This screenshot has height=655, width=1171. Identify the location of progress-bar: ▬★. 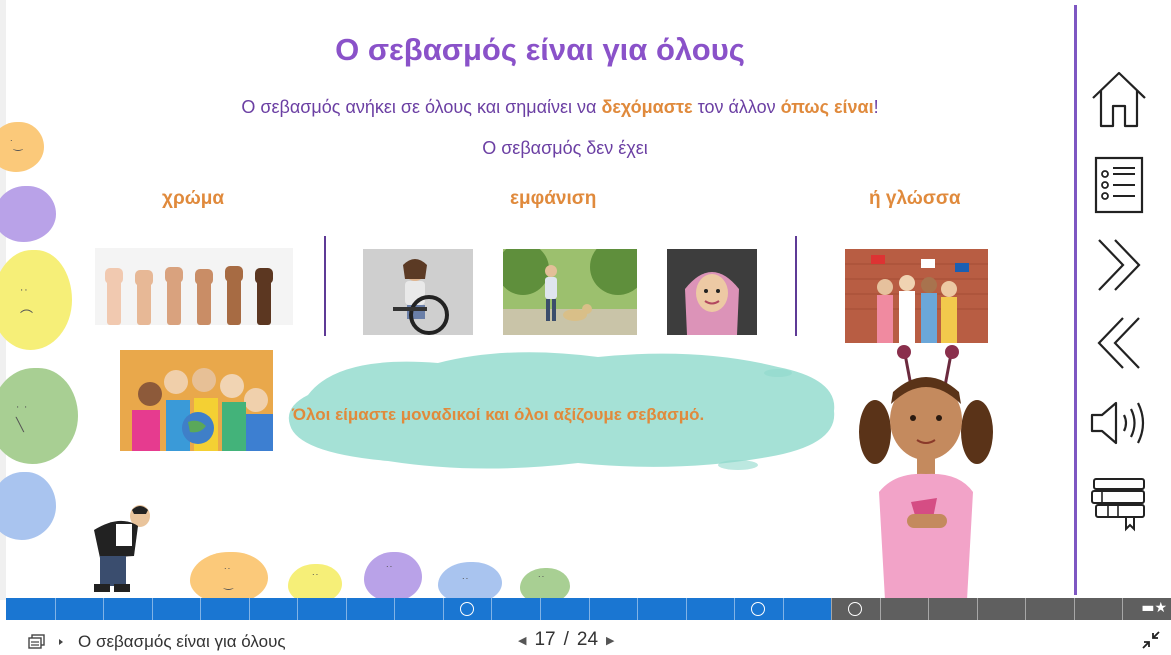
(588, 609).